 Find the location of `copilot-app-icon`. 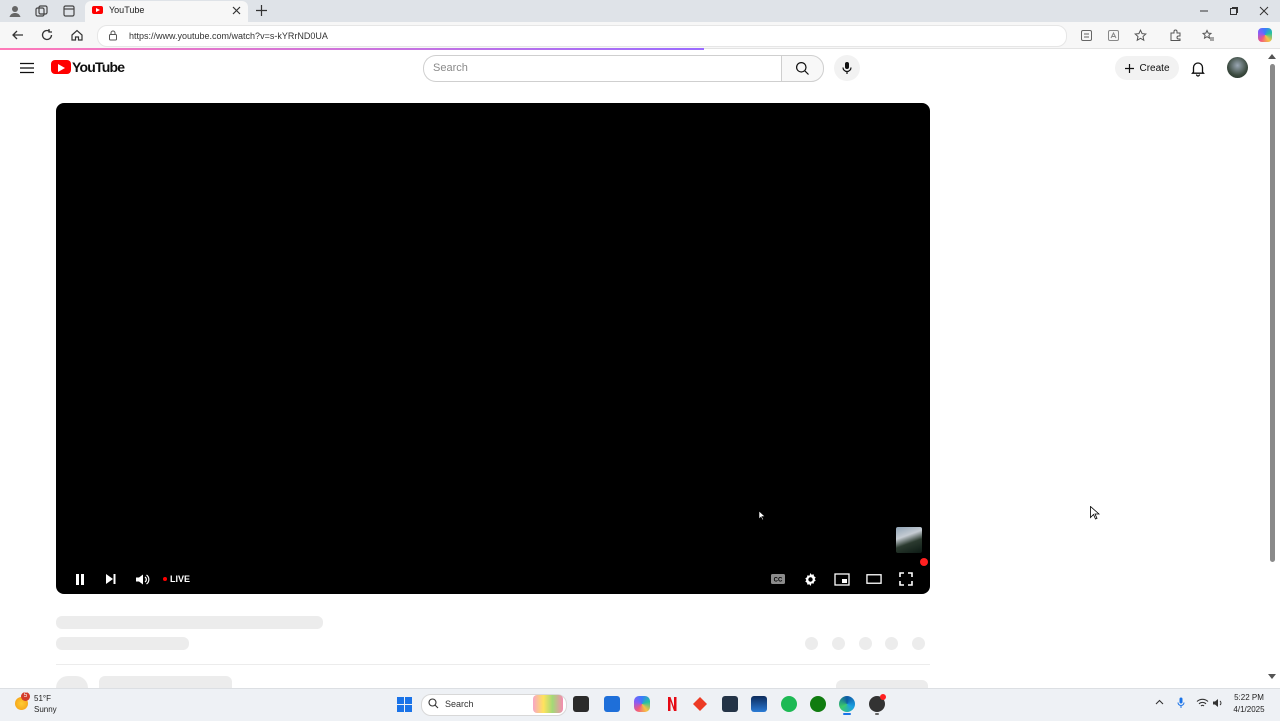

copilot-app-icon is located at coordinates (642, 704).